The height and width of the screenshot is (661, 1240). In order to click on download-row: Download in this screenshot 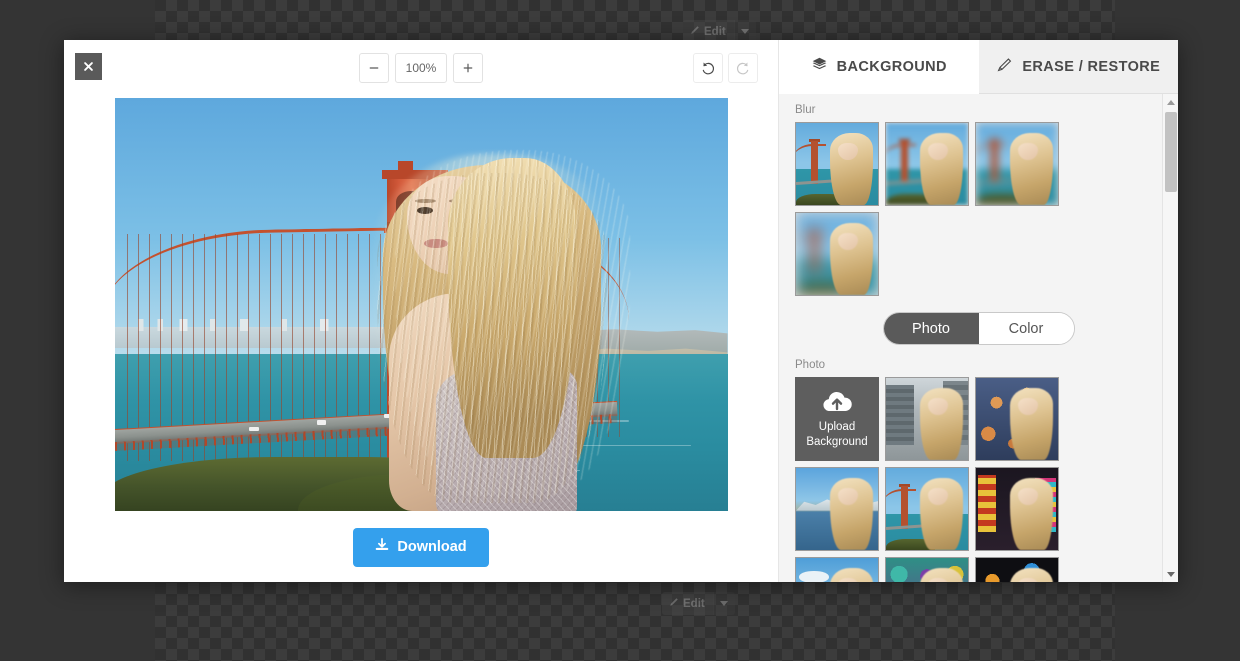, I will do `click(421, 547)`.